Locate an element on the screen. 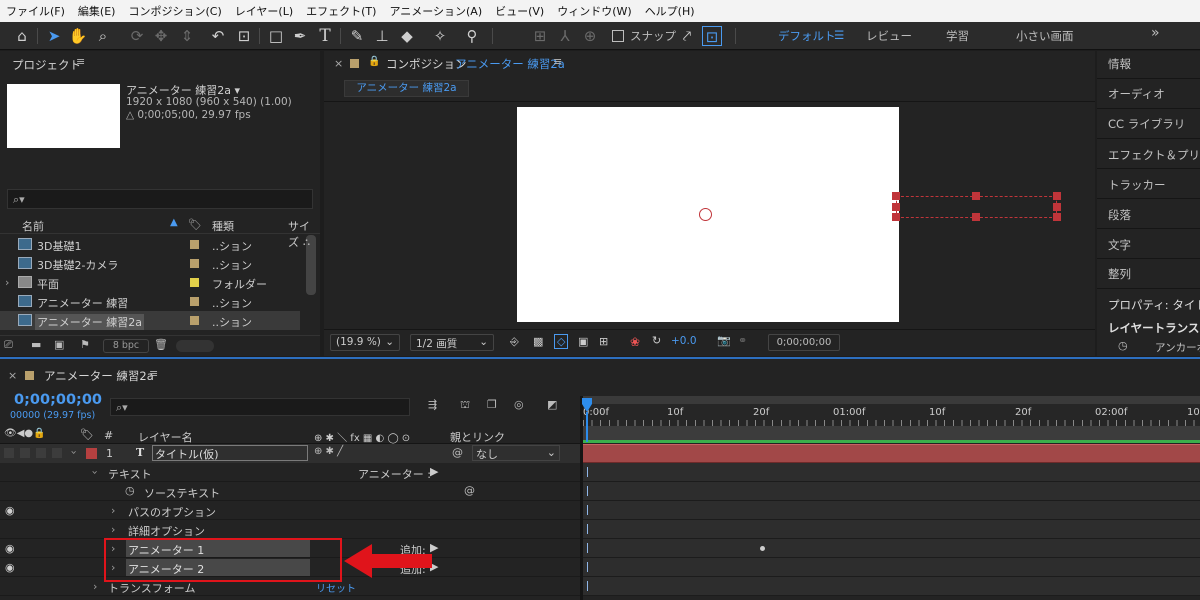 This screenshot has width=1200, height=600. menu-edit: 編集(E) is located at coordinates (97, 11).